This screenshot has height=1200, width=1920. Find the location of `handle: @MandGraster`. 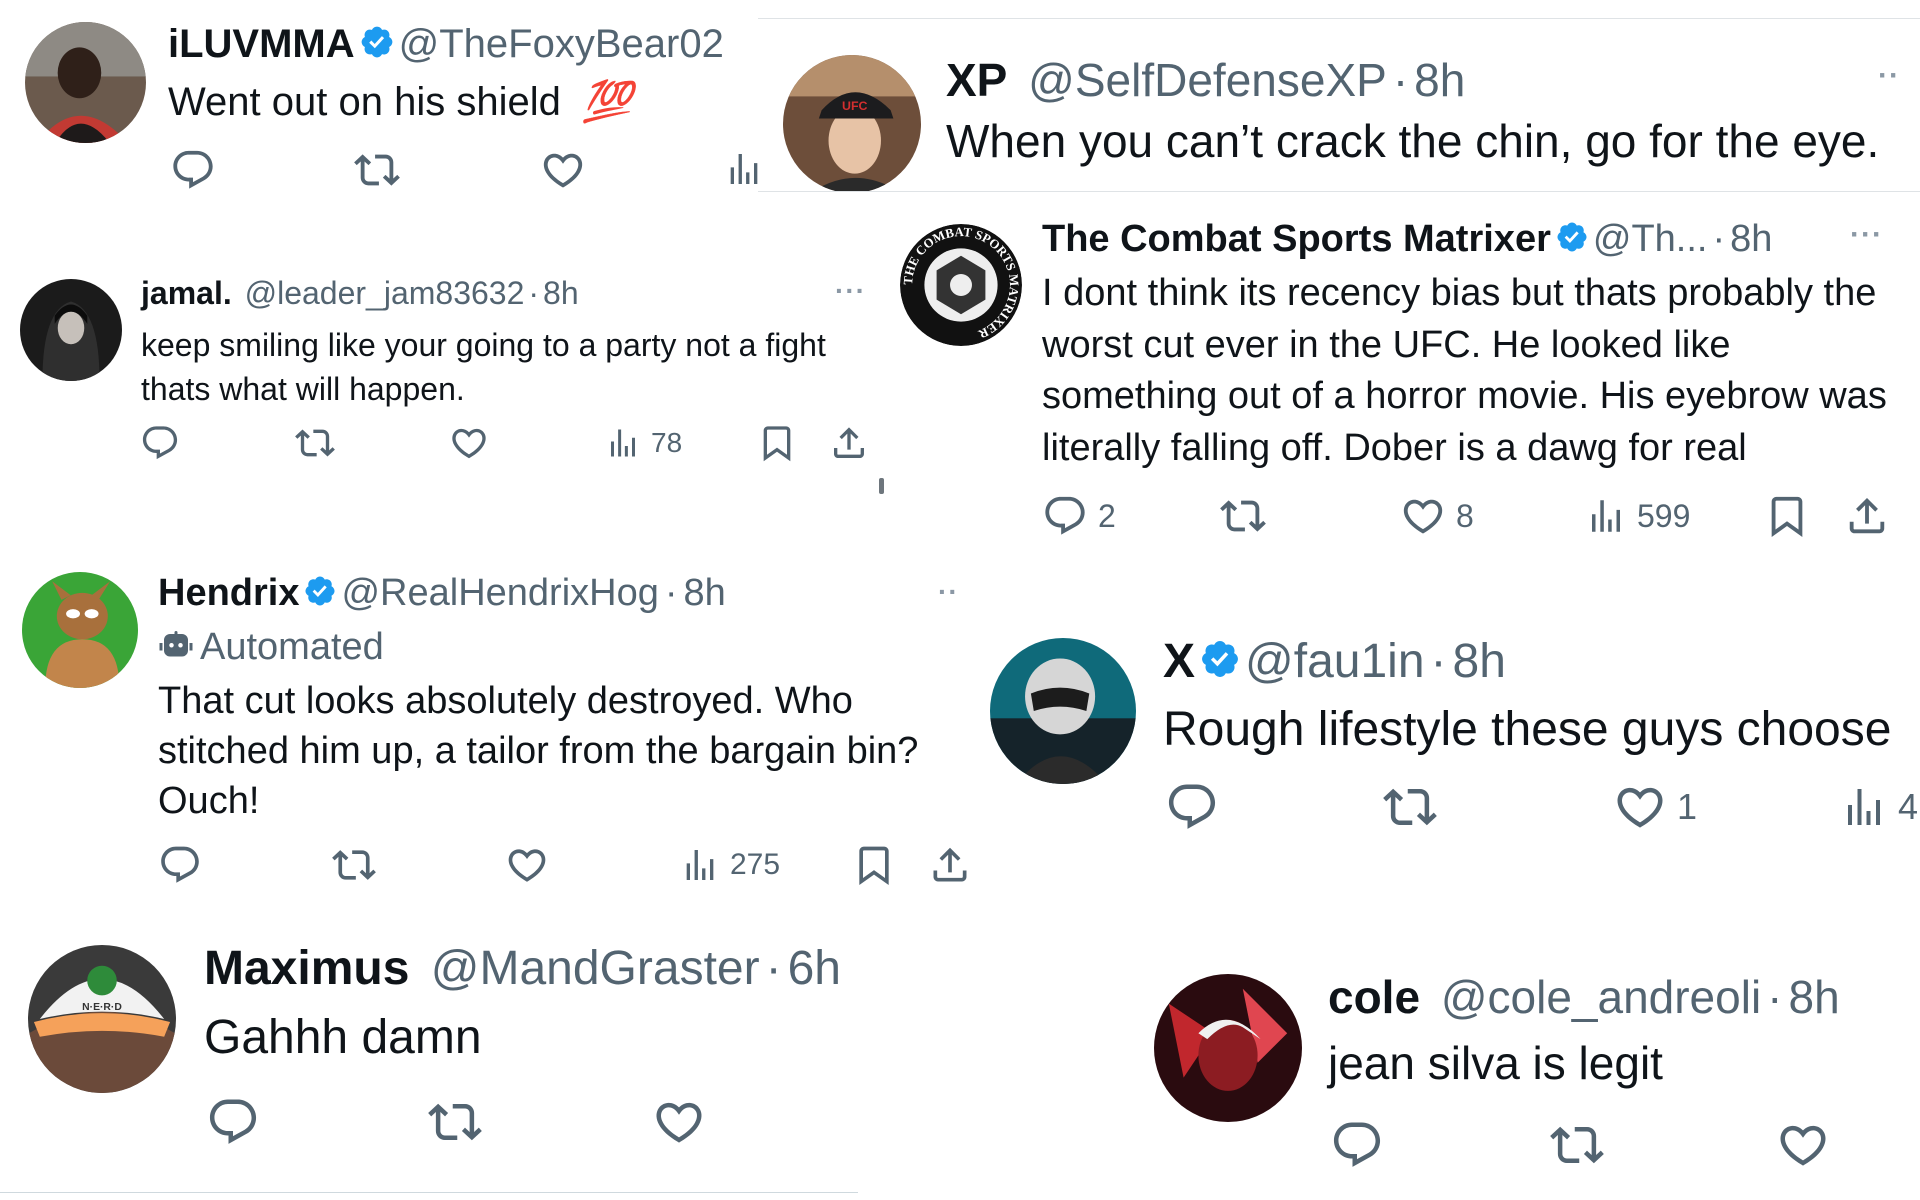

handle: @MandGraster is located at coordinates (595, 968).